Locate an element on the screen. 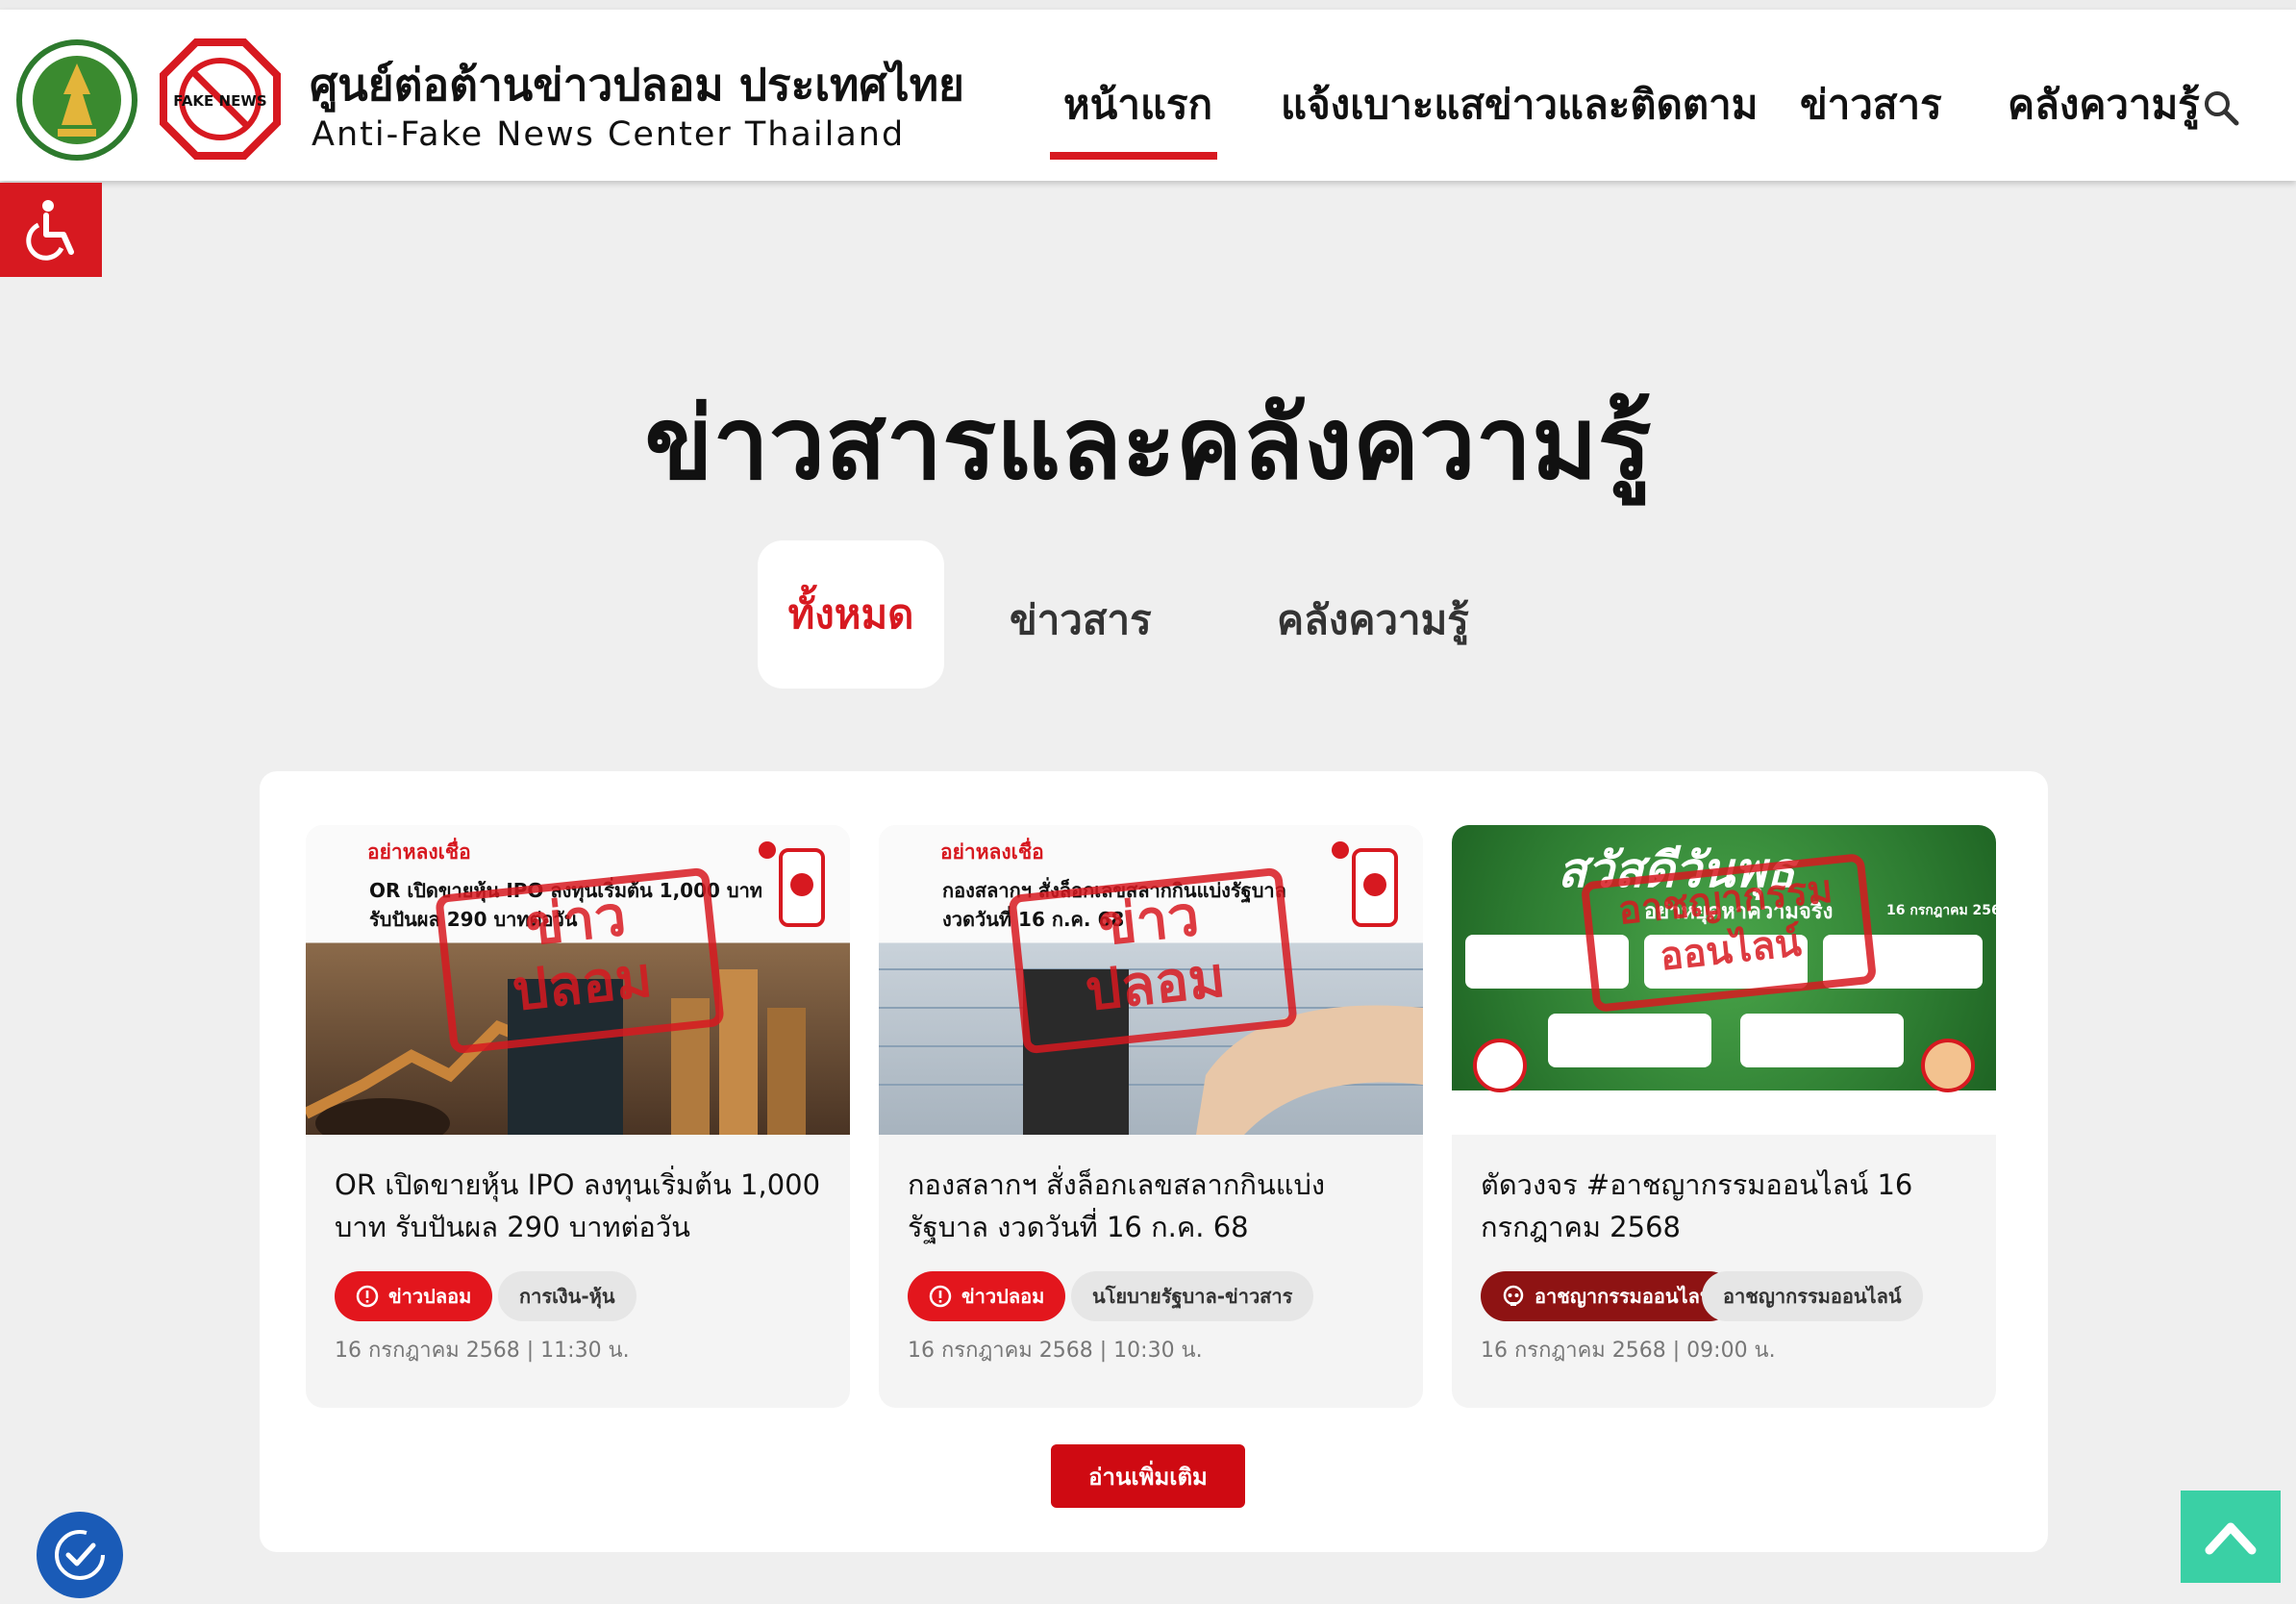  accessibility-check-icon is located at coordinates (80, 1555).